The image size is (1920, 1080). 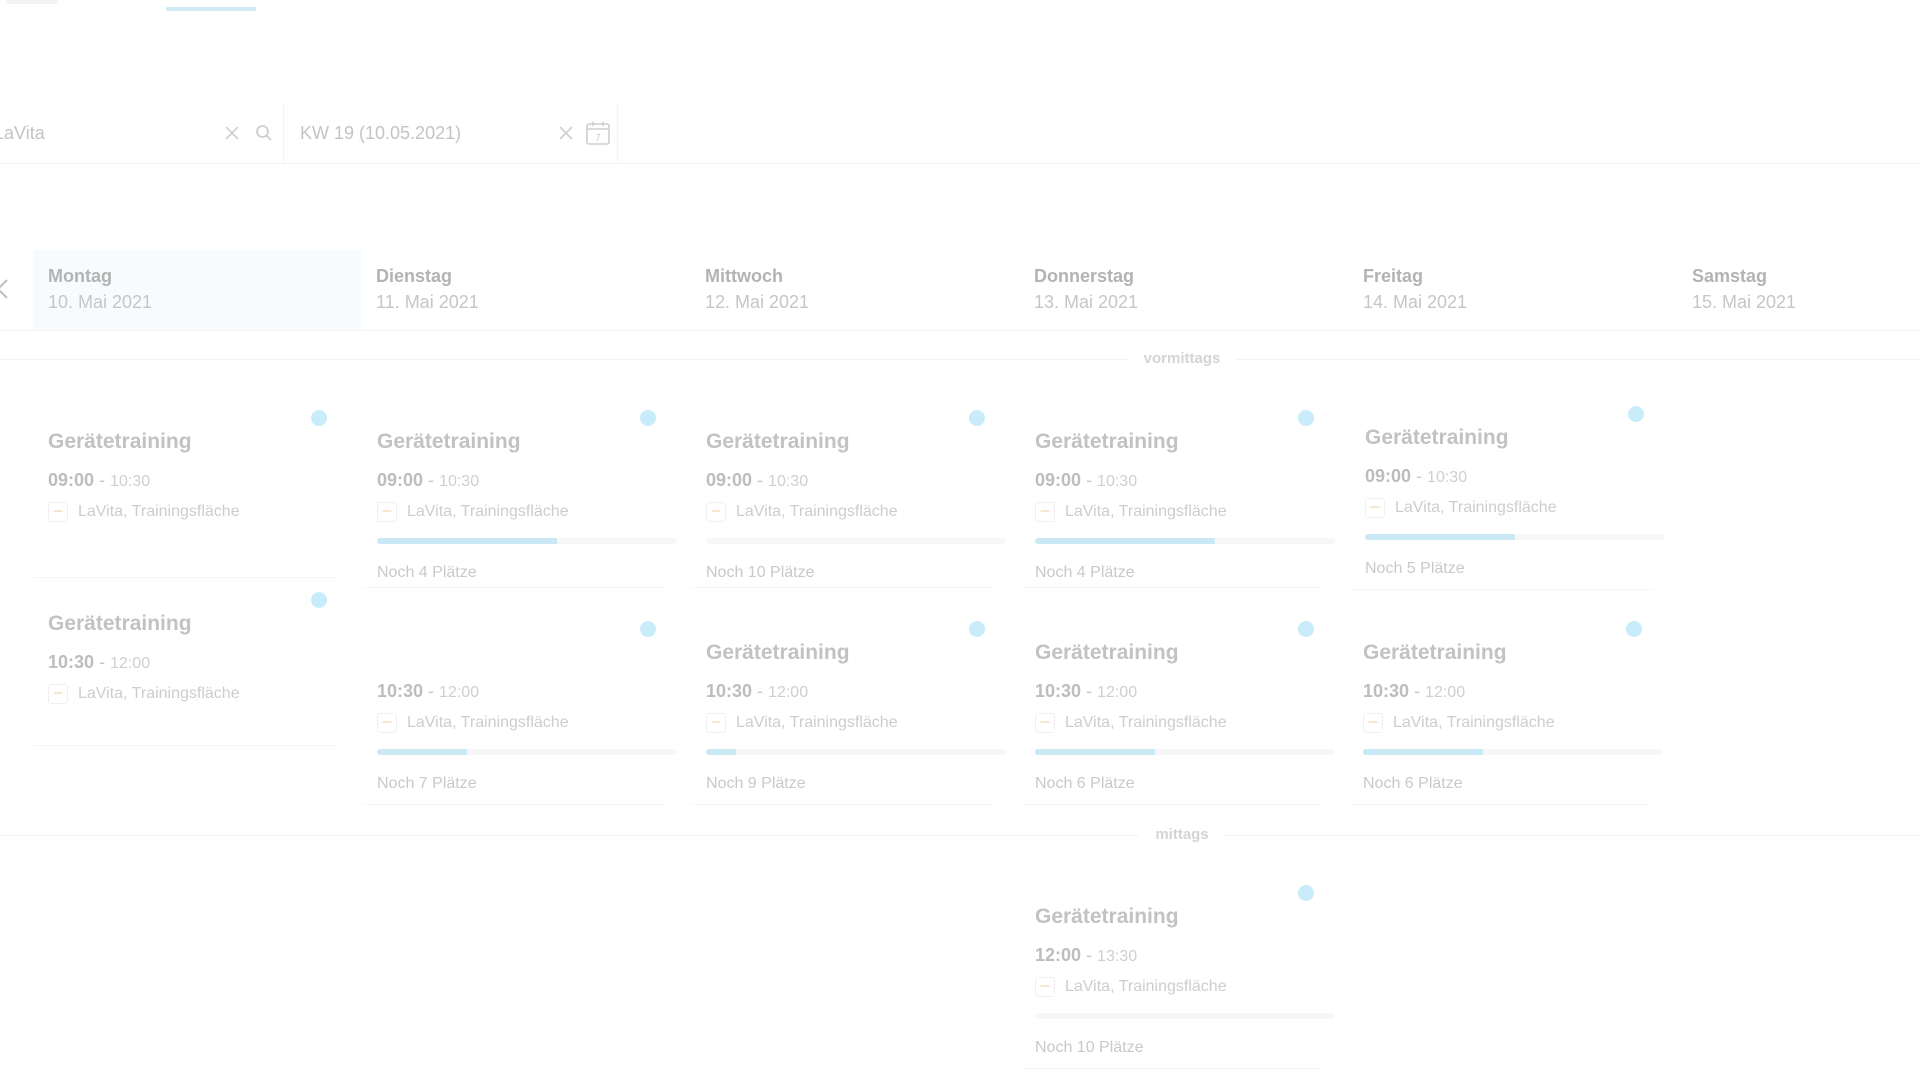 What do you see at coordinates (854, 290) in the screenshot?
I see `day-header-mittwoch: Mittwoch 12. Mai 2021` at bounding box center [854, 290].